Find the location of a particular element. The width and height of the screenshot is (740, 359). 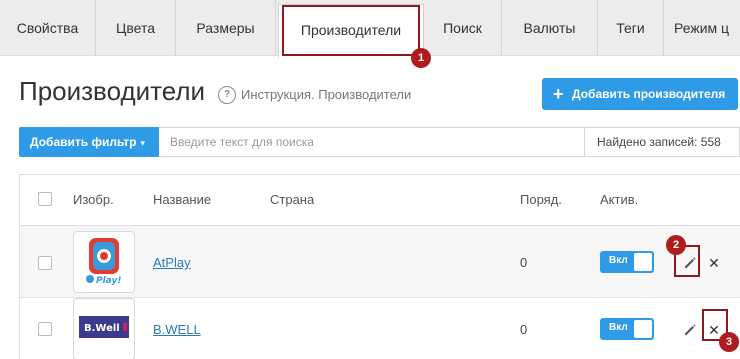

header-name: Название is located at coordinates (182, 199).